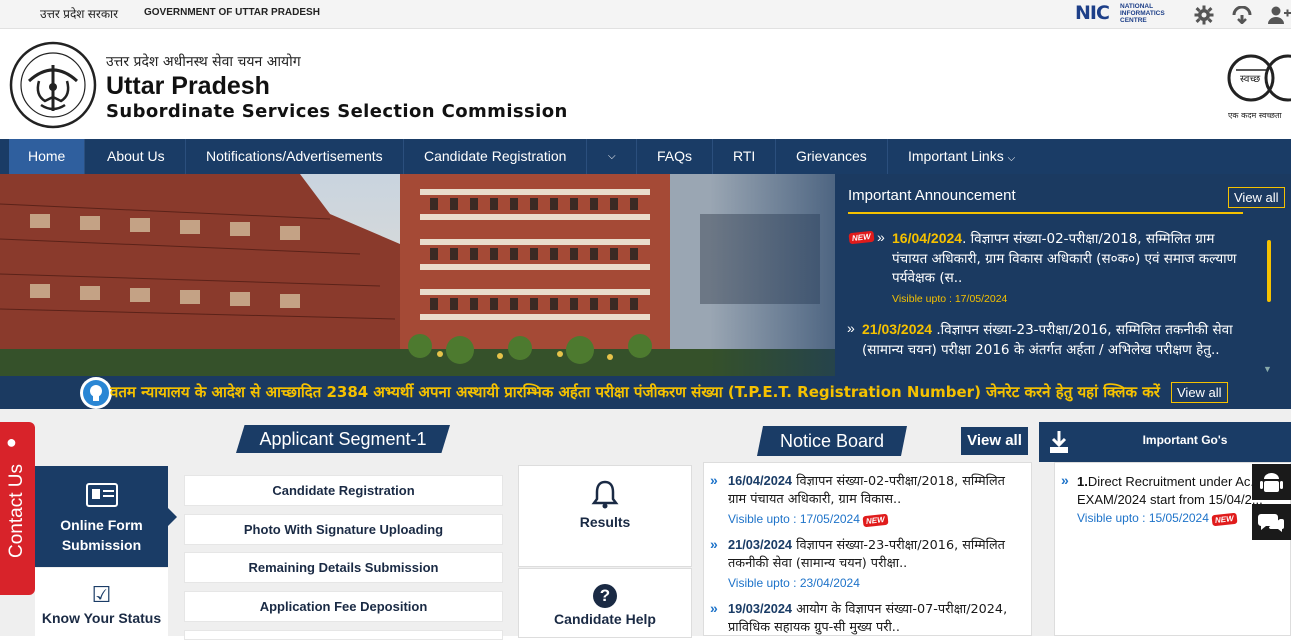 The height and width of the screenshot is (640, 1291). I want to click on nav-rti: RTI, so click(745, 156).